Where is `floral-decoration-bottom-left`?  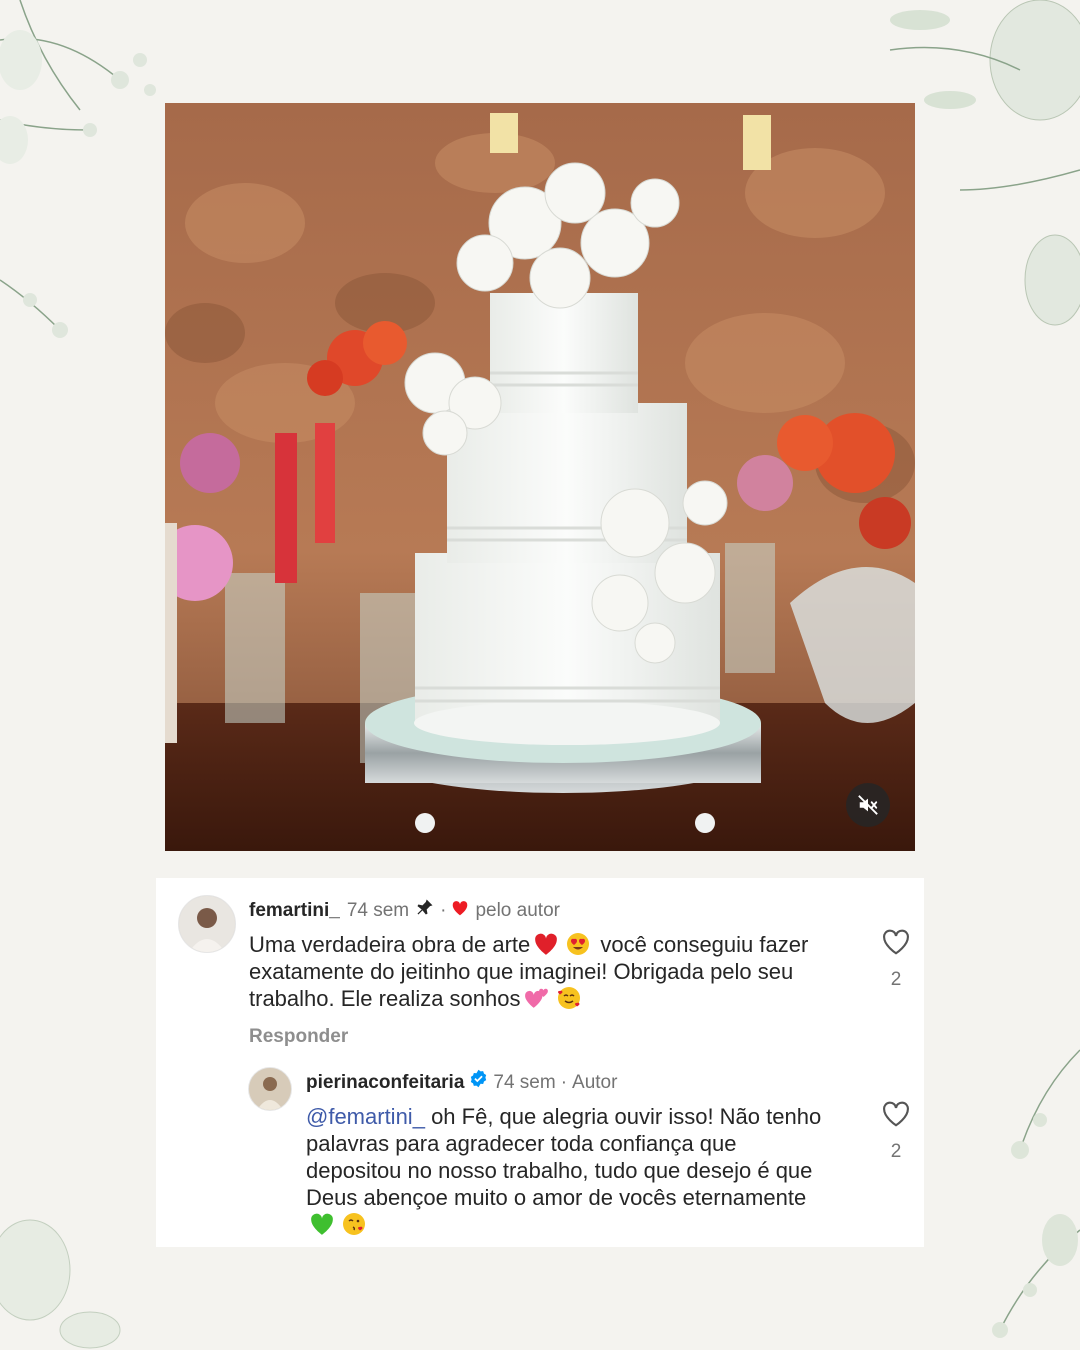
floral-decoration-bottom-left is located at coordinates (60, 1284).